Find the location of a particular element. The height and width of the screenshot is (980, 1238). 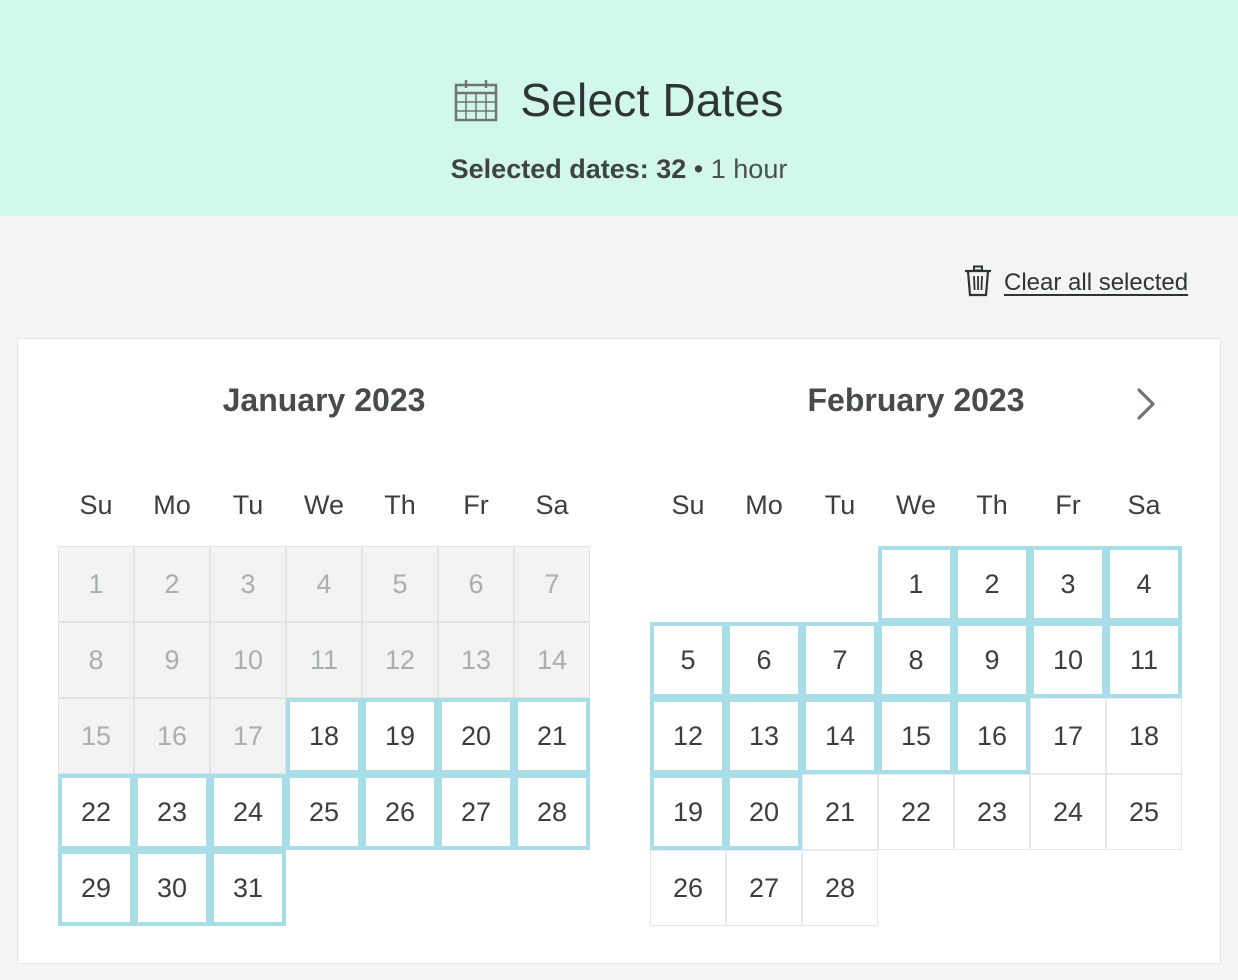

month-title-january: January 2023 is located at coordinates (324, 400).